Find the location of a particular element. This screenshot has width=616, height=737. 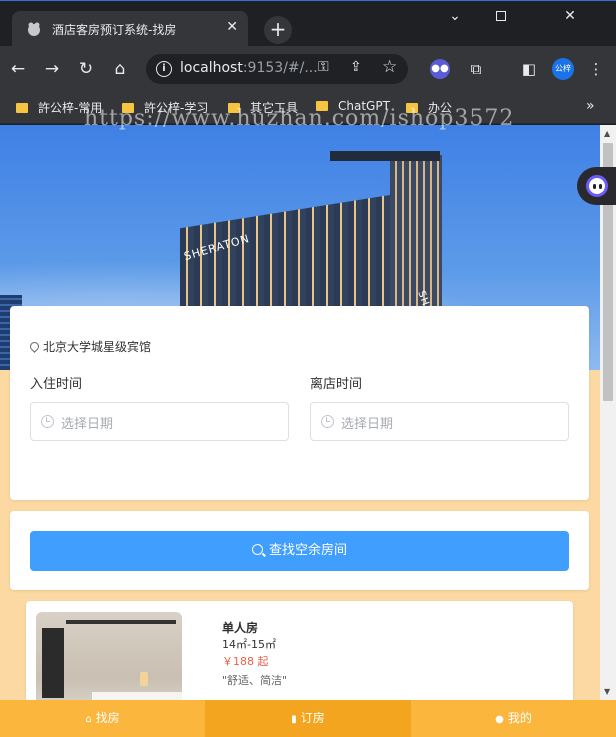

room-name: 单人房 is located at coordinates (240, 628).